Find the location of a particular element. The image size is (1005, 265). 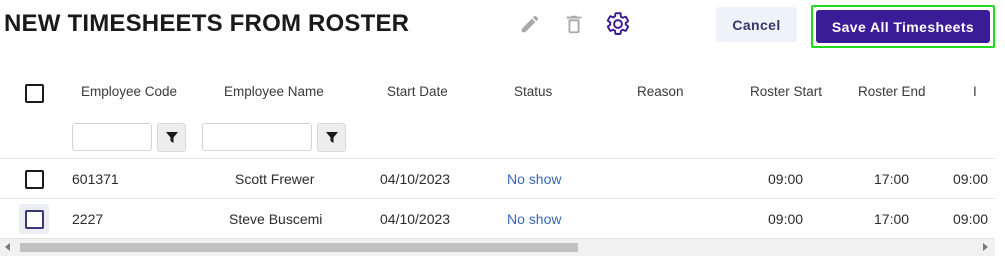

employee-code-filter-button is located at coordinates (171, 137).